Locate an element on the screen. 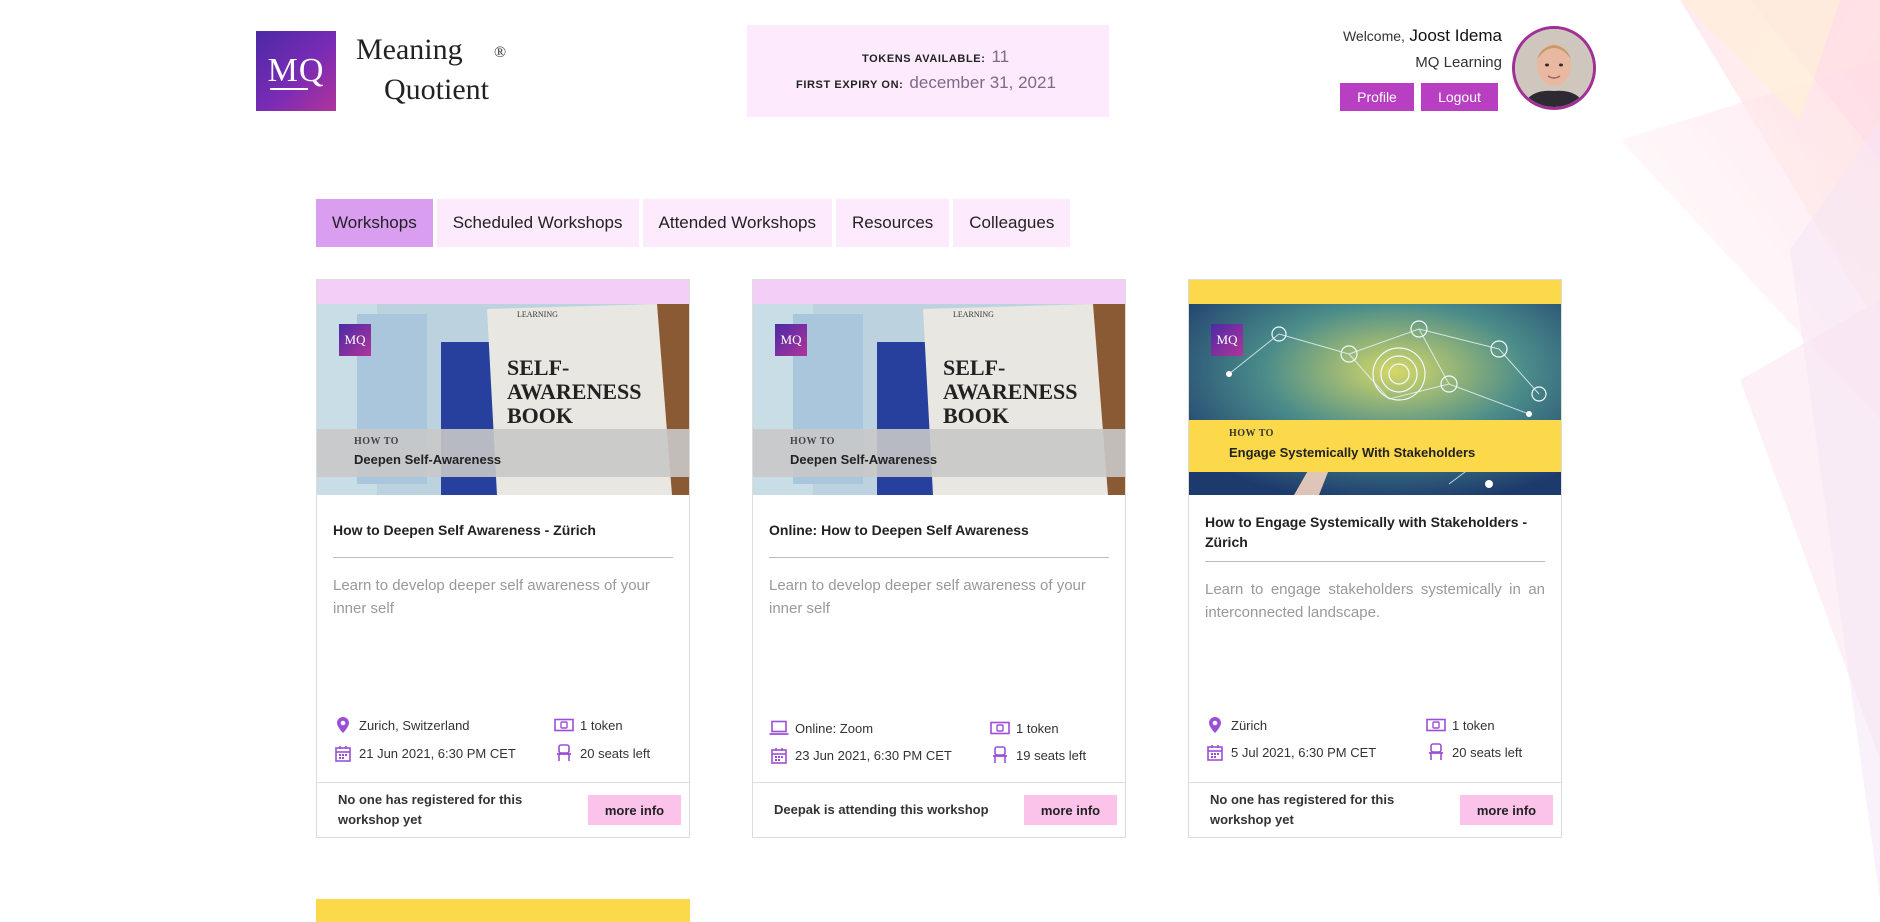 The image size is (1880, 922). tab-colleagues: Colleagues is located at coordinates (1012, 223).